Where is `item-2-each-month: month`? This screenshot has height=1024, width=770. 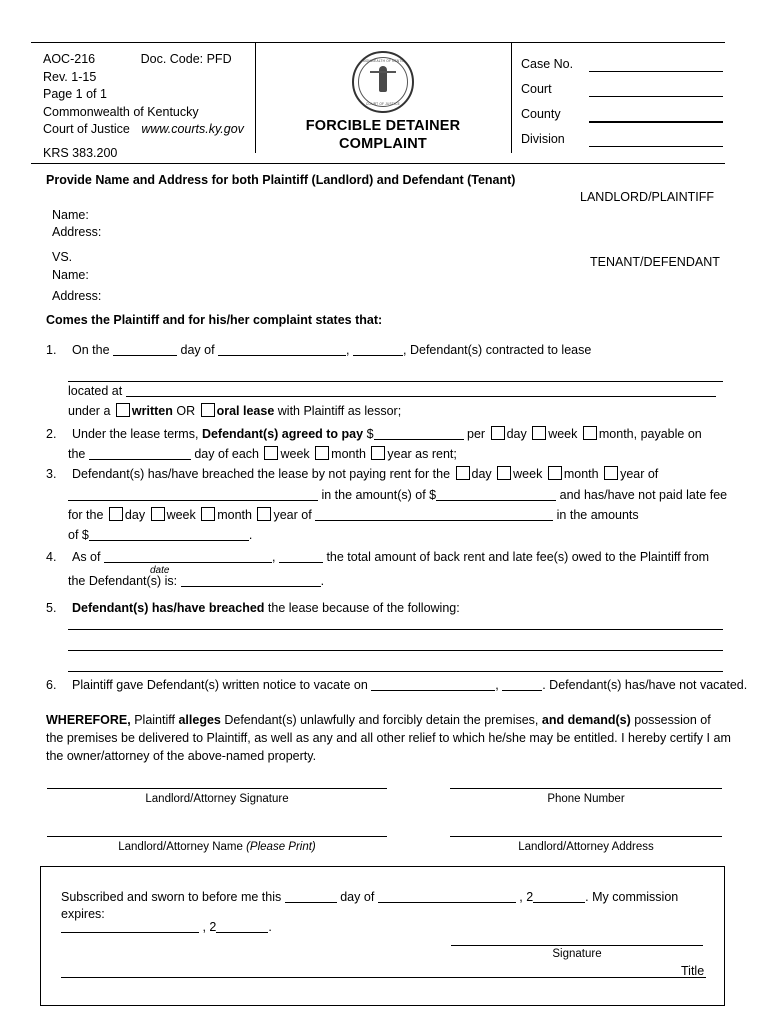
item-2-each-month: month is located at coordinates (348, 454).